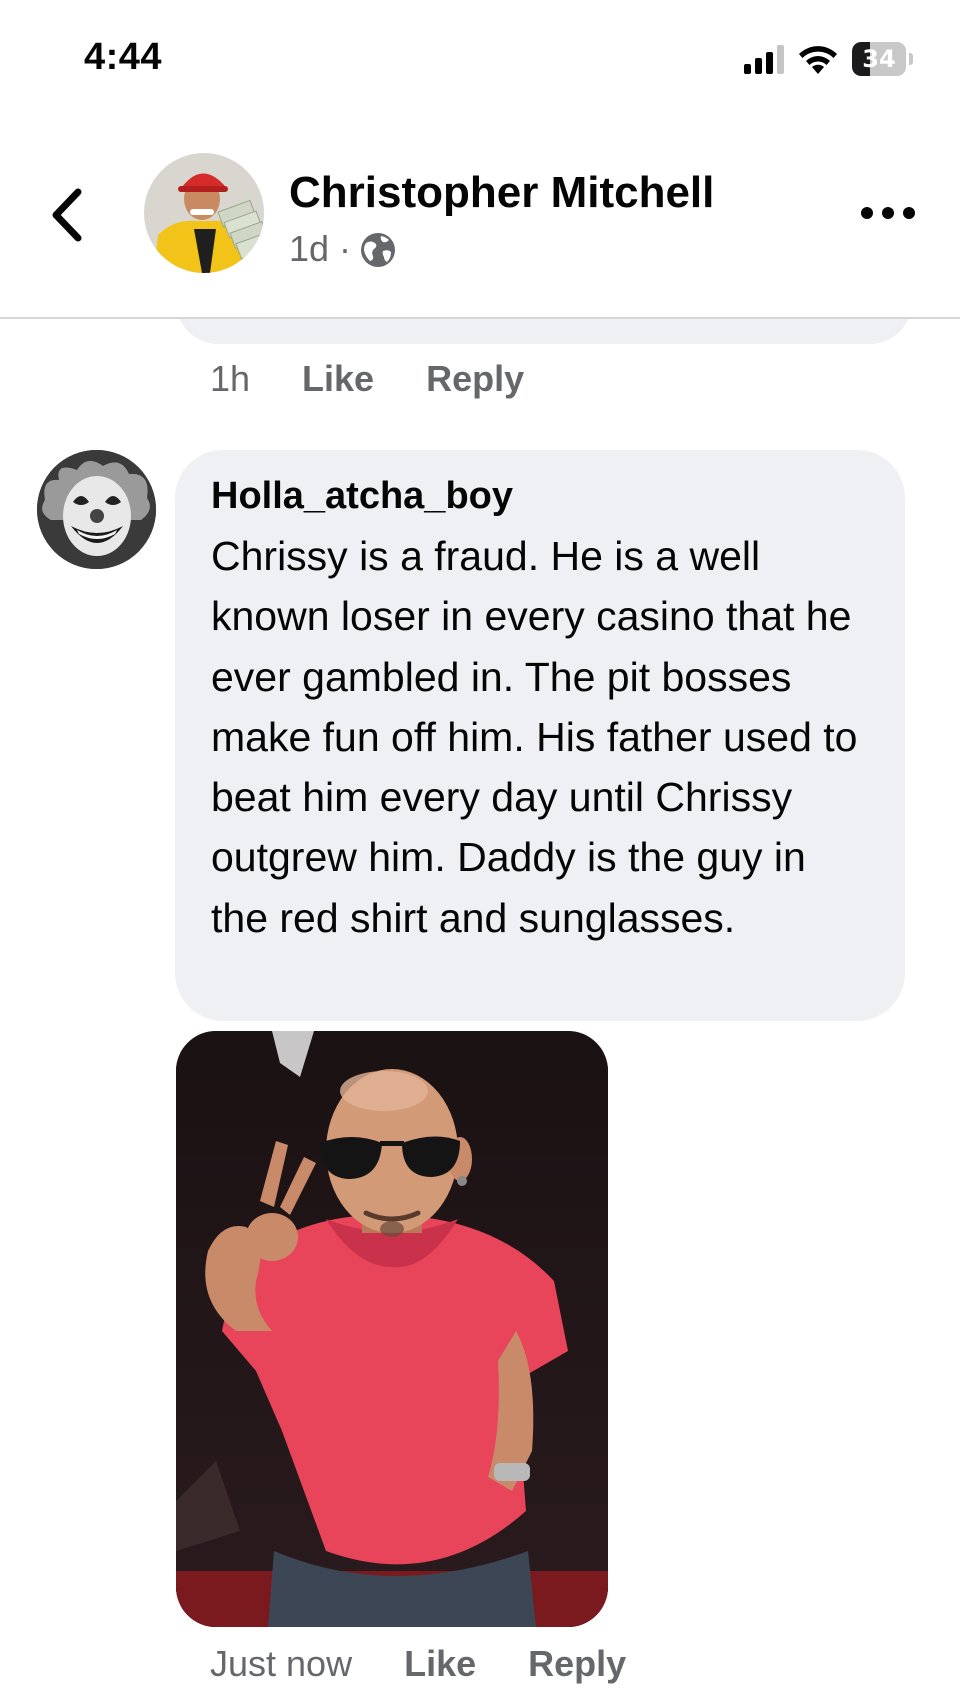  I want to click on reply-button: Reply, so click(577, 1664).